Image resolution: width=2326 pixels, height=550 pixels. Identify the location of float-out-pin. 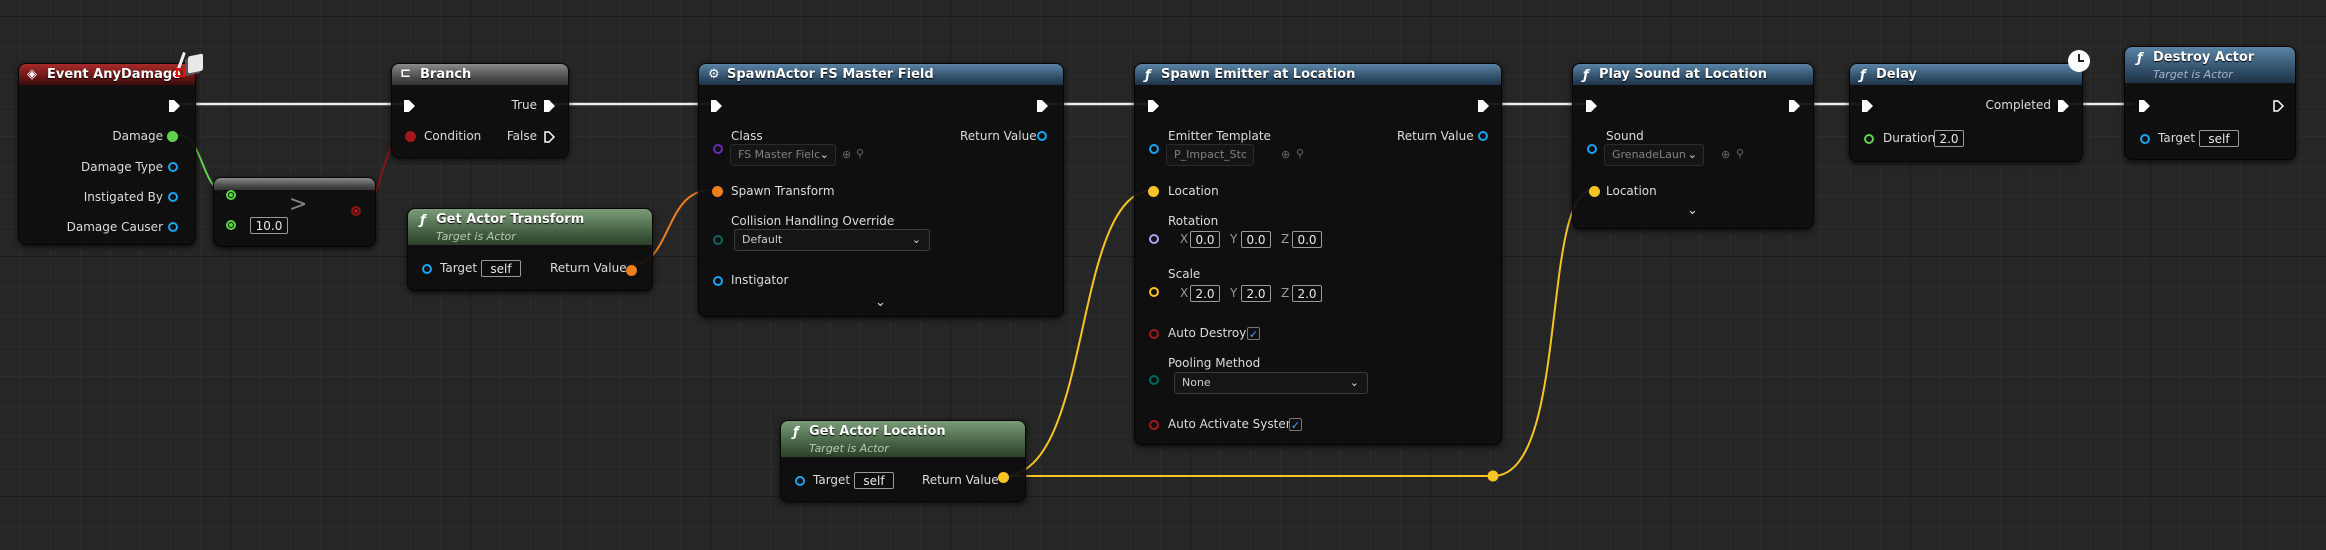
(172, 136).